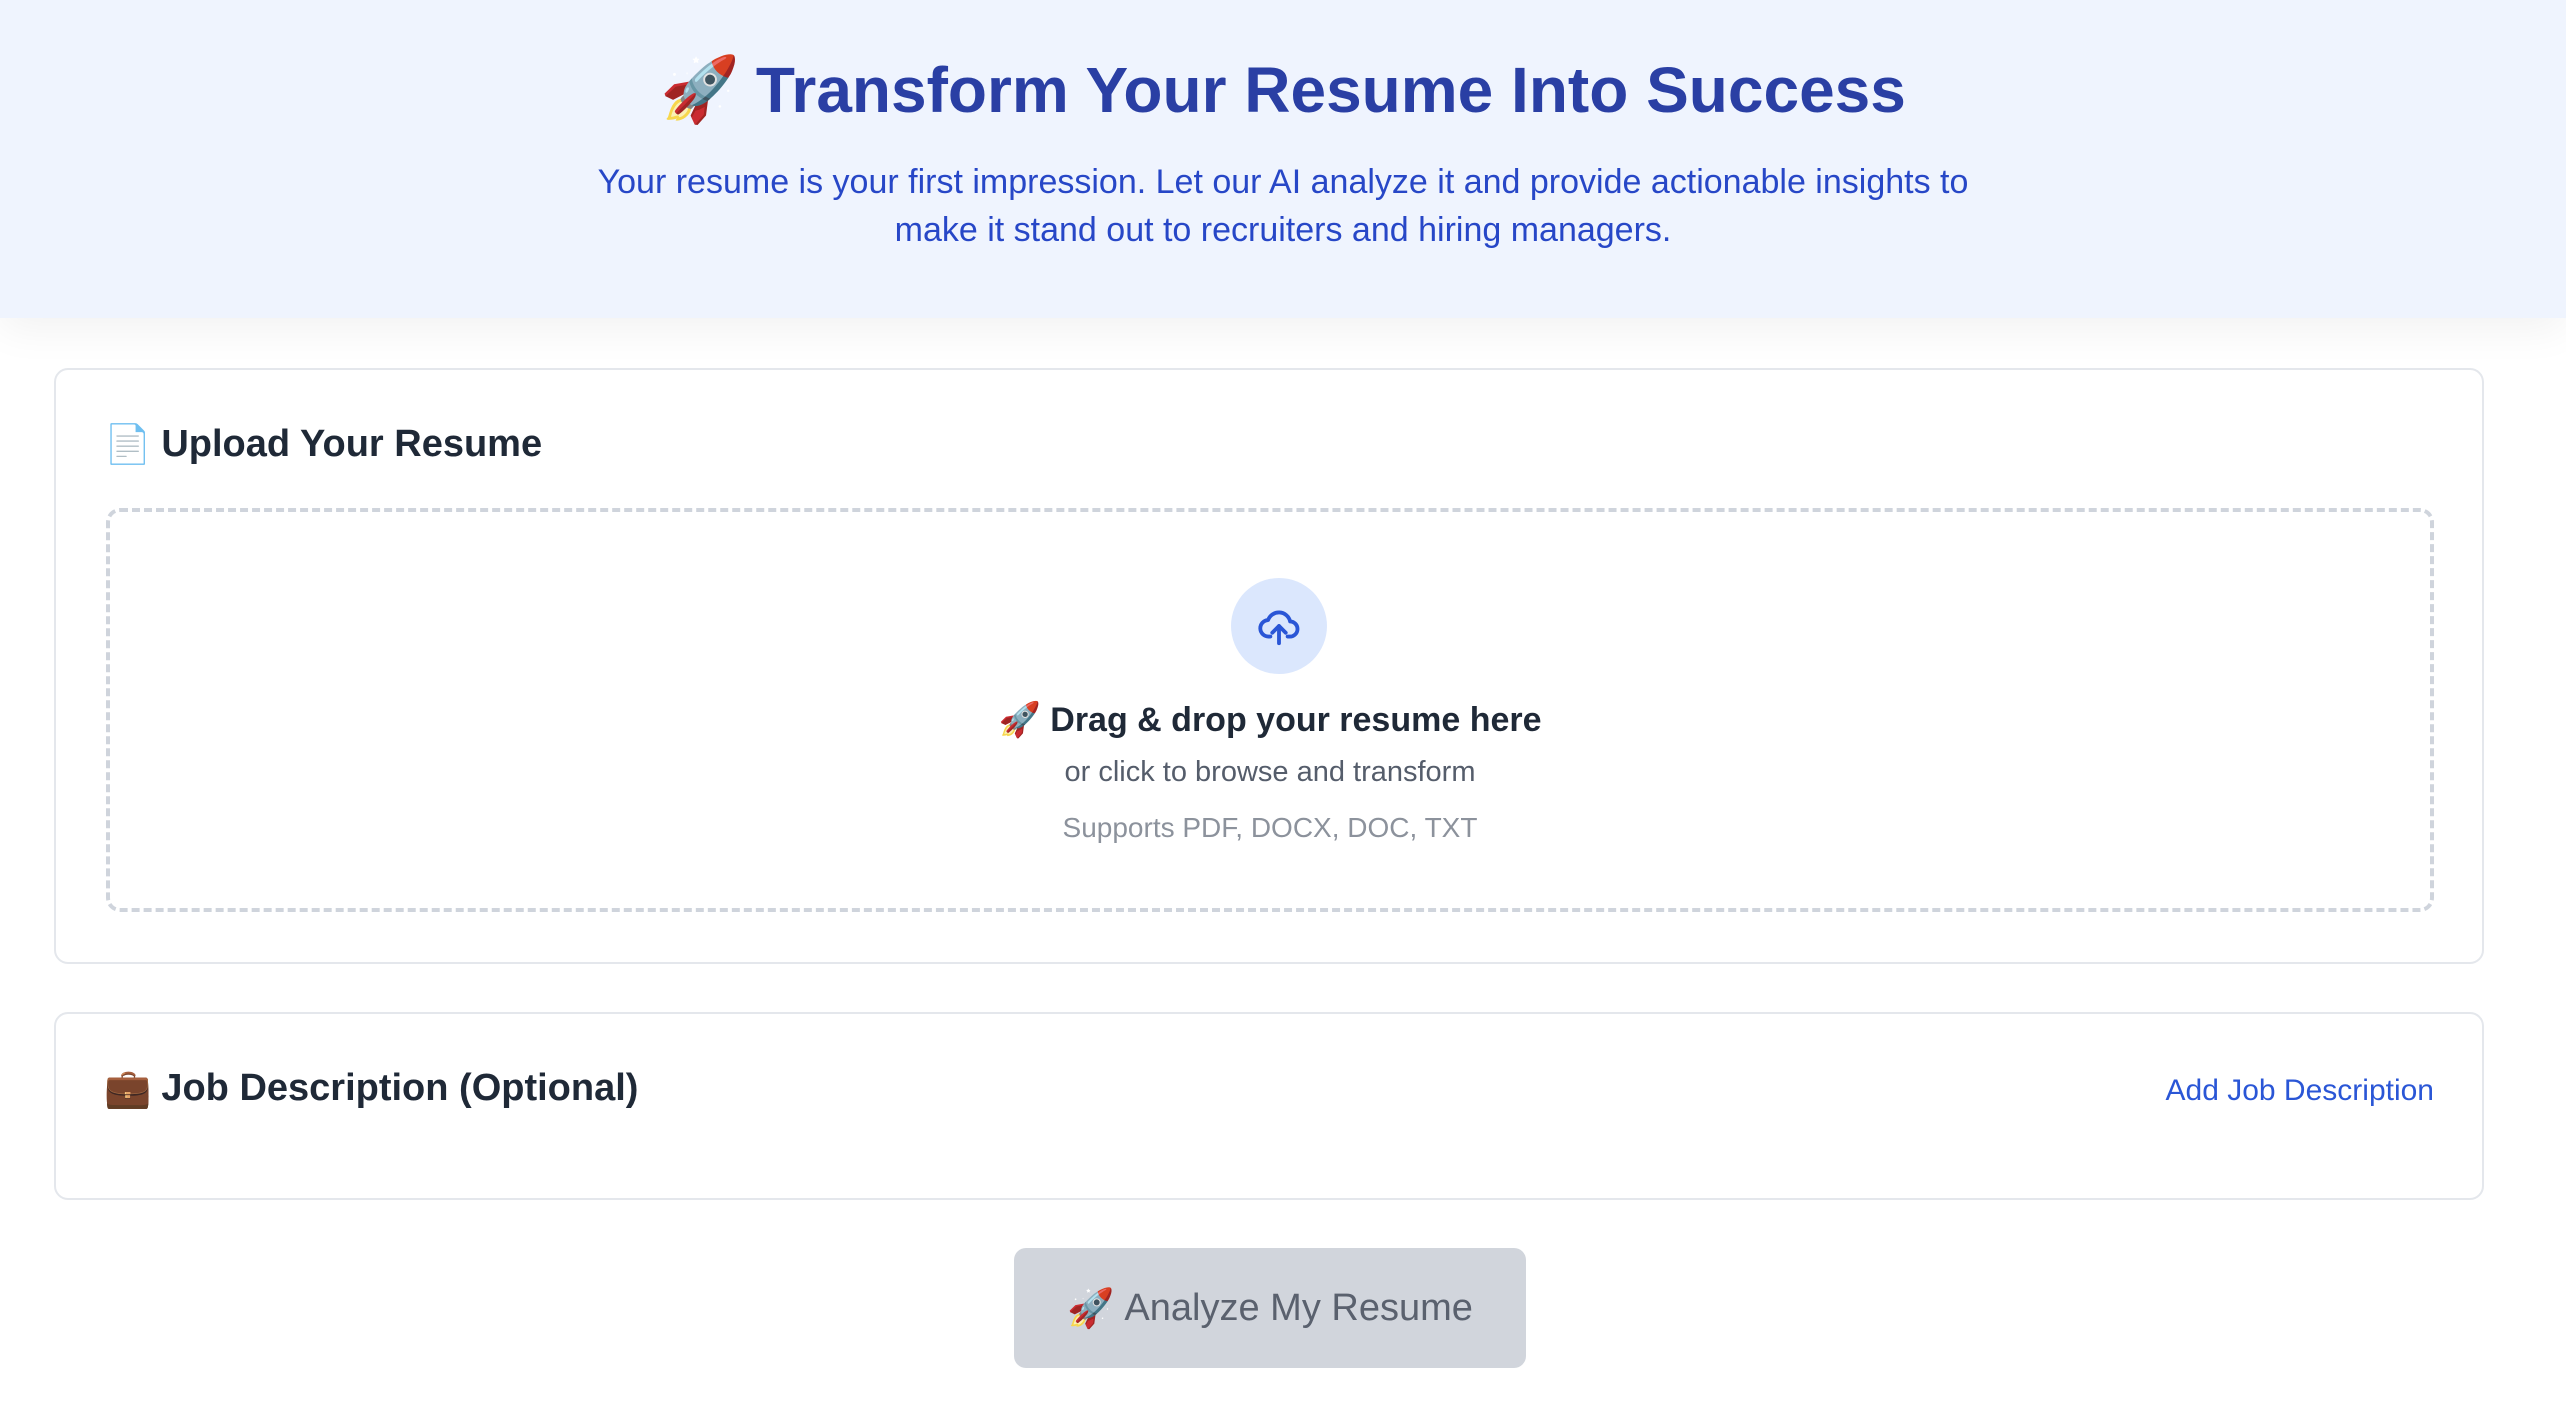 This screenshot has height=1412, width=2566. Describe the element at coordinates (2300, 1091) in the screenshot. I see `add-job-description-link: Add Job Description` at that location.